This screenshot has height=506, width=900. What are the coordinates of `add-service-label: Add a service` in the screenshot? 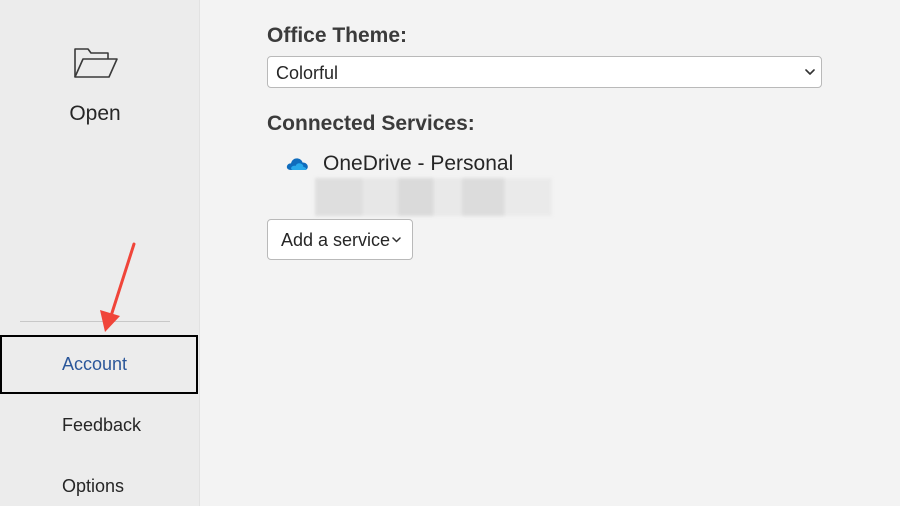 It's located at (336, 240).